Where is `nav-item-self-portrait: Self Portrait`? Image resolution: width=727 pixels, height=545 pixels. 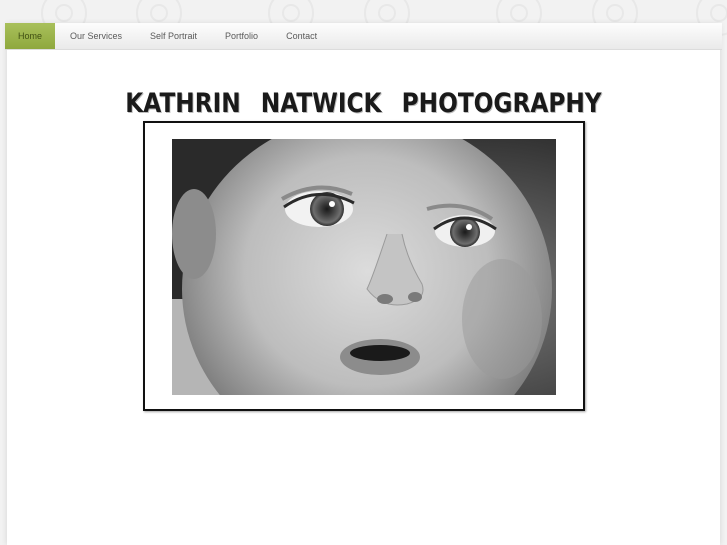
nav-item-self-portrait: Self Portrait is located at coordinates (173, 36).